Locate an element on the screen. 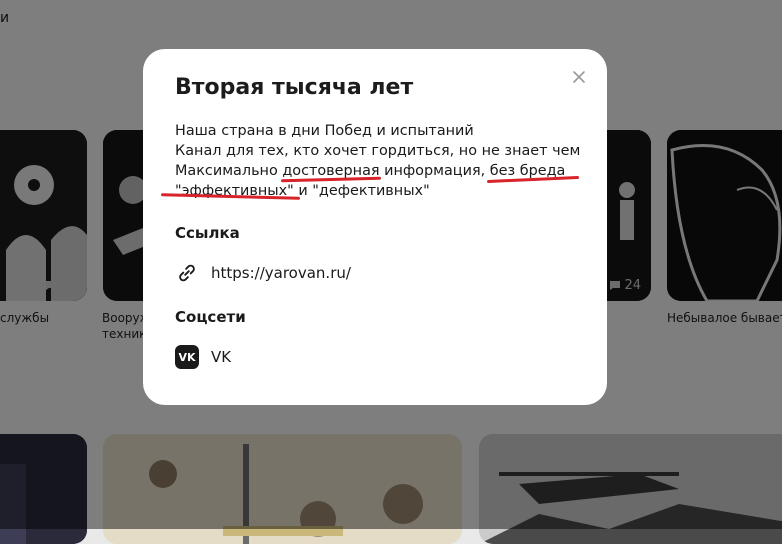 Image resolution: width=782 pixels, height=544 pixels. vk-icon: VK is located at coordinates (187, 357).